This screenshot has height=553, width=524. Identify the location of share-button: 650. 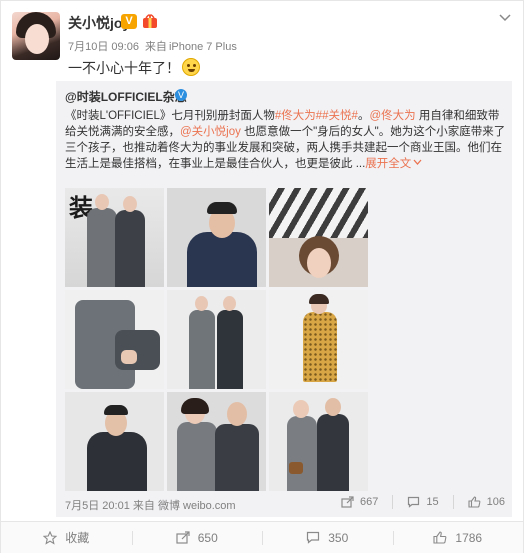
(197, 537).